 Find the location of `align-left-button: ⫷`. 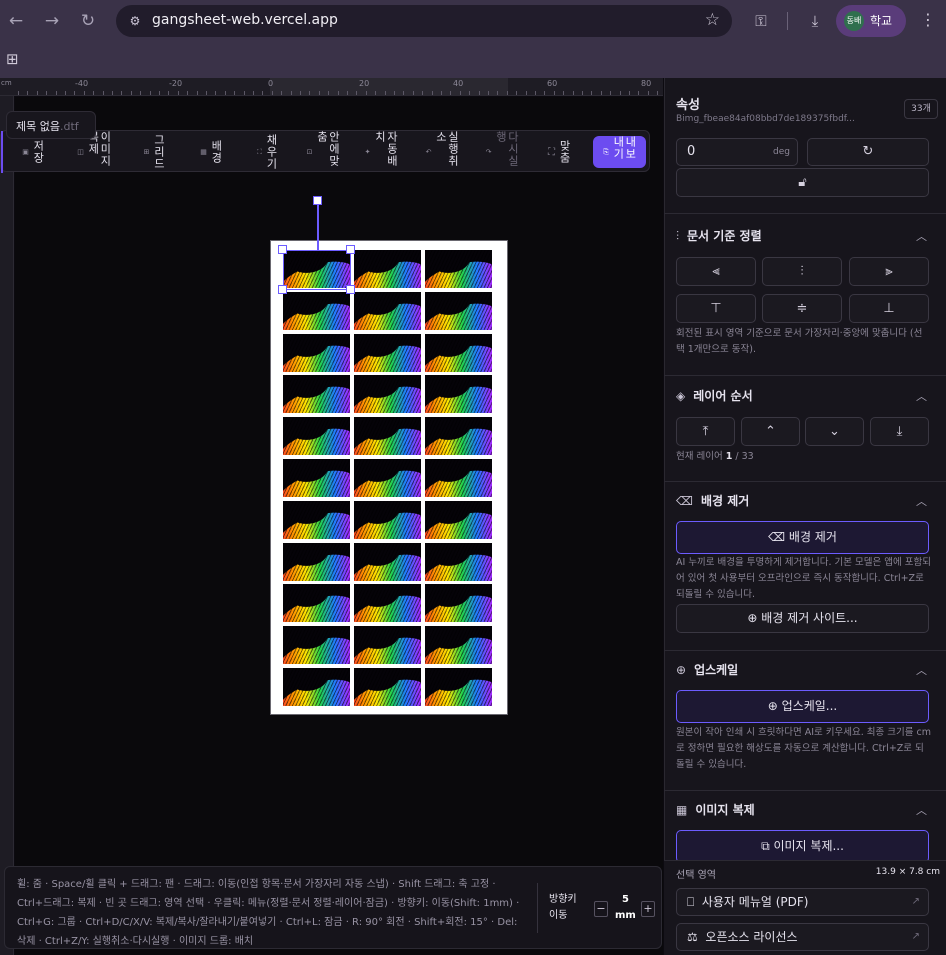

align-left-button: ⫷ is located at coordinates (716, 271).